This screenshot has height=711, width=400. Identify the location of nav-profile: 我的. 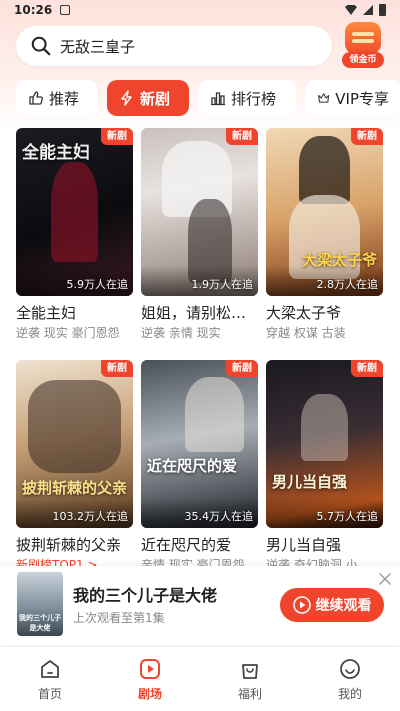
(350, 679).